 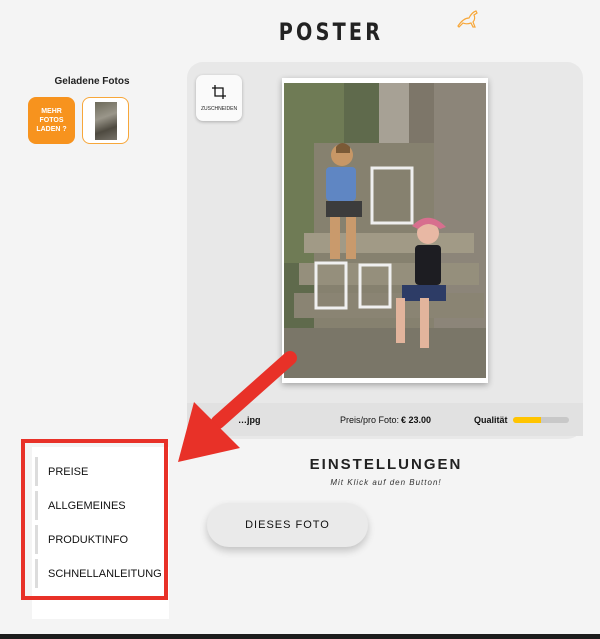 I want to click on crop-button: ZUSCHNEIDEN, so click(x=219, y=98).